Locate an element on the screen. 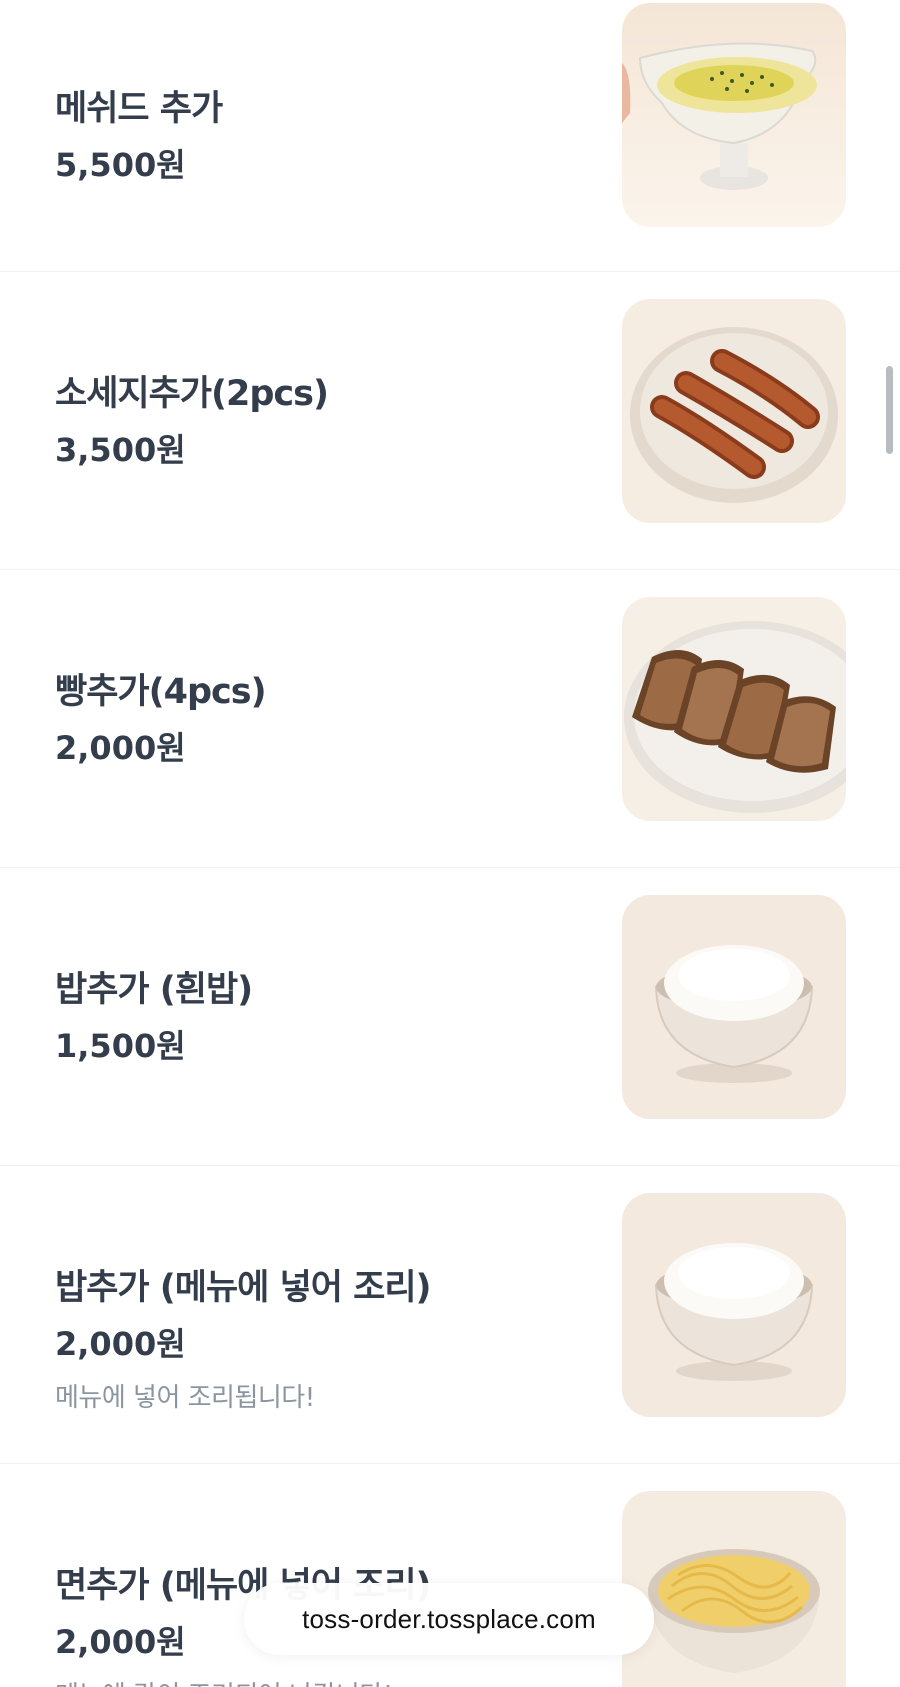 The height and width of the screenshot is (1687, 900). menu-item-description: 메뉴에 같이 조리되어 나갑니다! is located at coordinates (325, 1682).